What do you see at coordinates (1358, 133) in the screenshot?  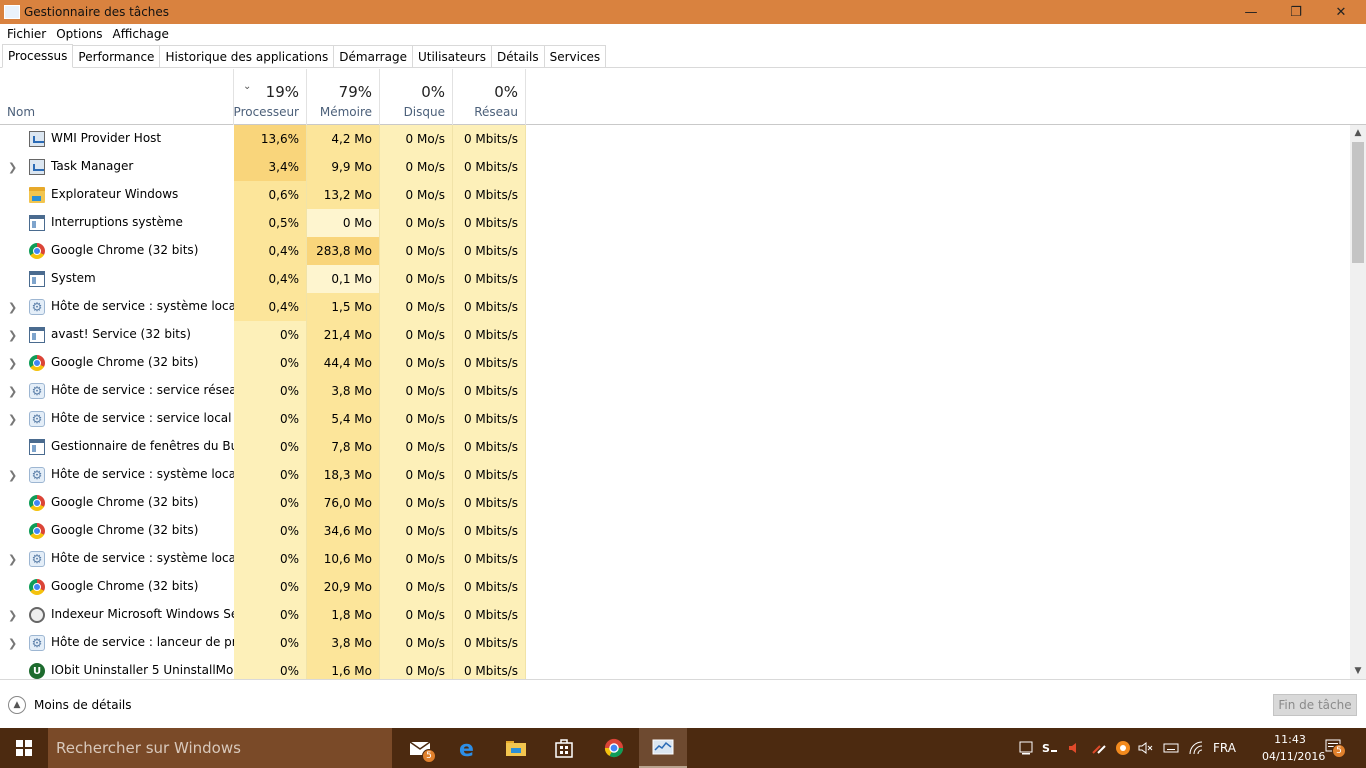 I see `scroll-up-icon: ▲` at bounding box center [1358, 133].